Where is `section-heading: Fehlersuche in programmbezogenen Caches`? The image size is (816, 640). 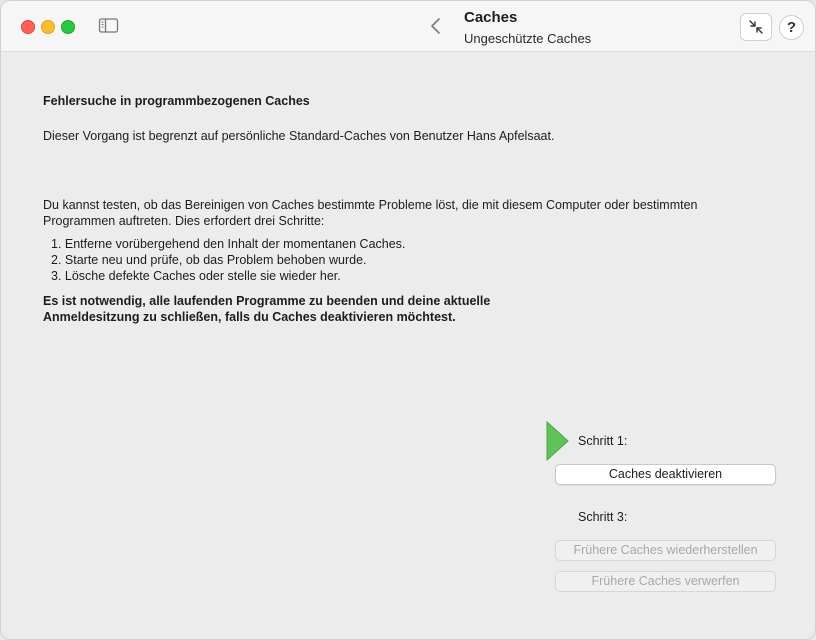 section-heading: Fehlersuche in programmbezogenen Caches is located at coordinates (176, 101).